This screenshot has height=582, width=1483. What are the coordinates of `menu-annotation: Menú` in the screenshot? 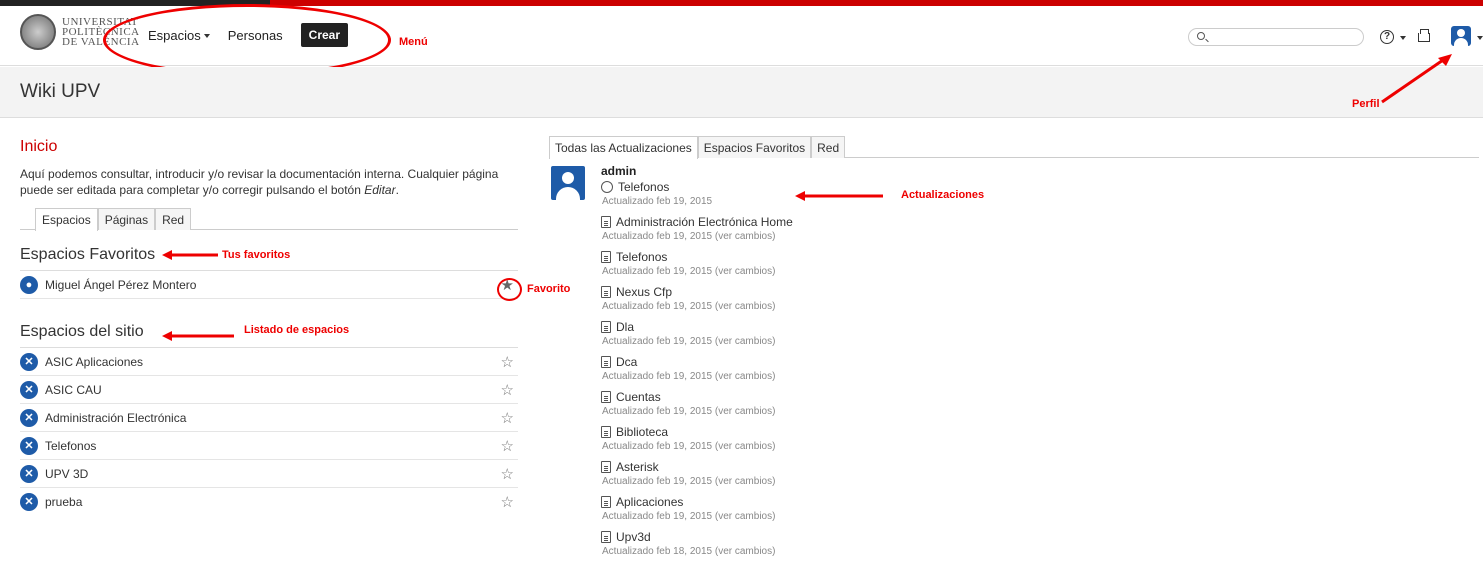 It's located at (413, 42).